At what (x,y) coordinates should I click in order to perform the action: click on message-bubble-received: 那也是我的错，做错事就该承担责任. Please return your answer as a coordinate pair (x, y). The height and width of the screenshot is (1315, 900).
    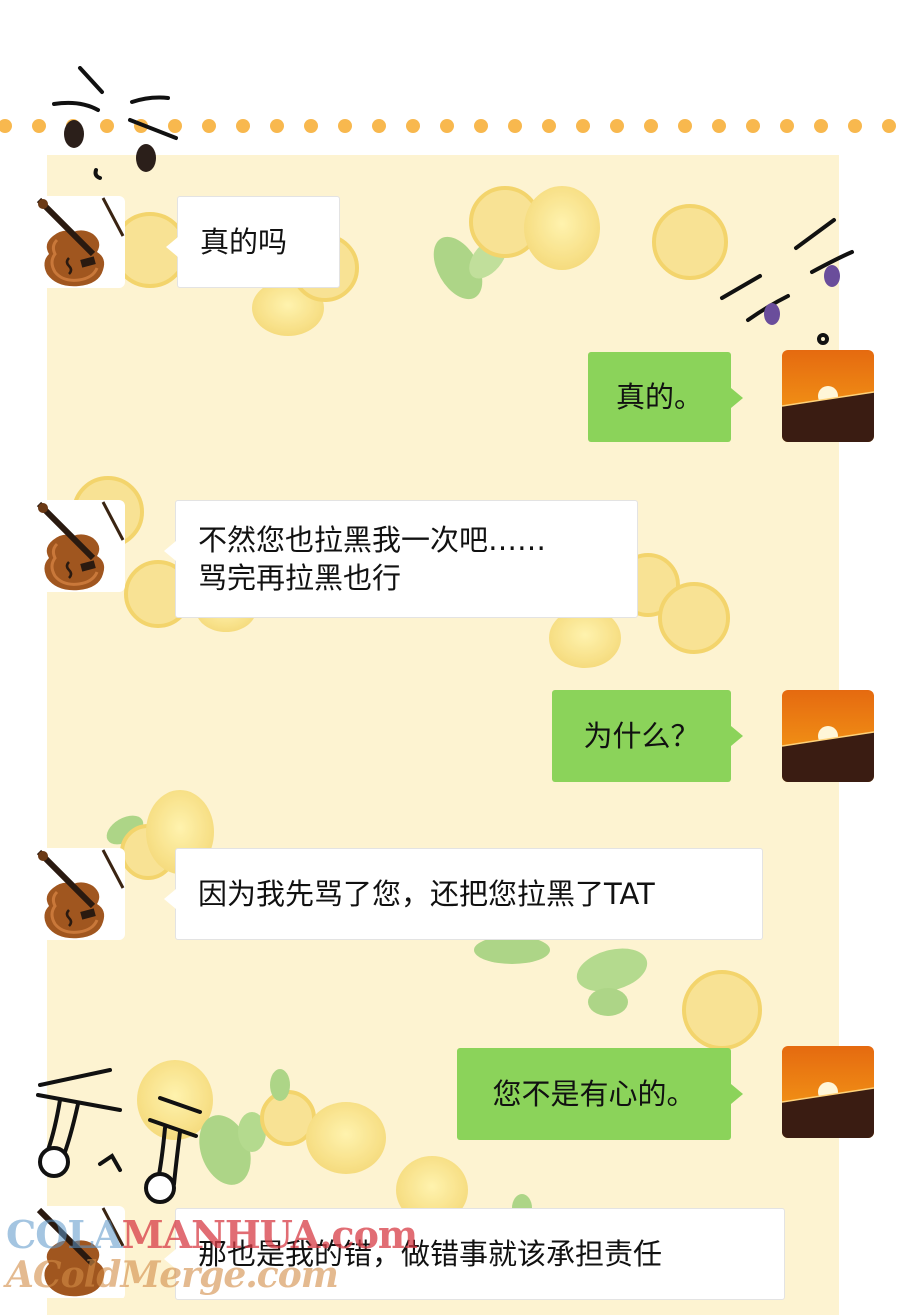
    Looking at the image, I should click on (474, 1254).